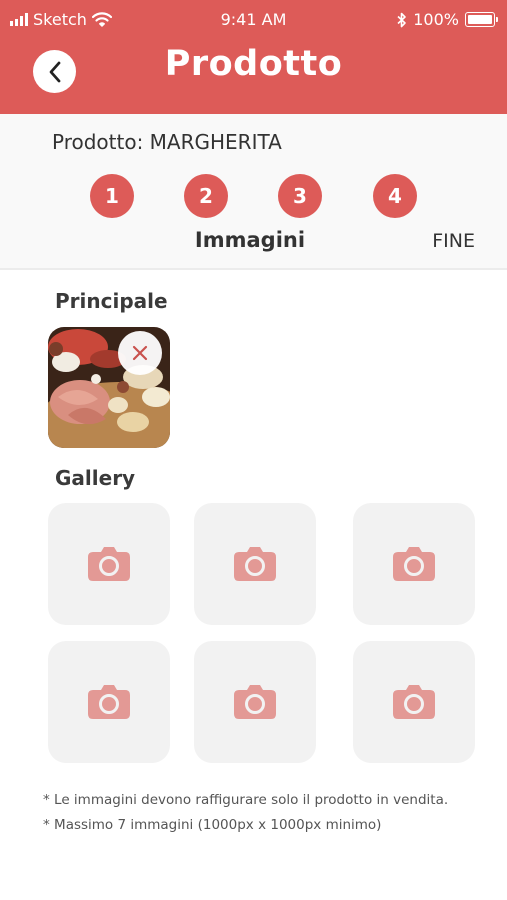 The image size is (507, 900). I want to click on battery-icon, so click(481, 19).